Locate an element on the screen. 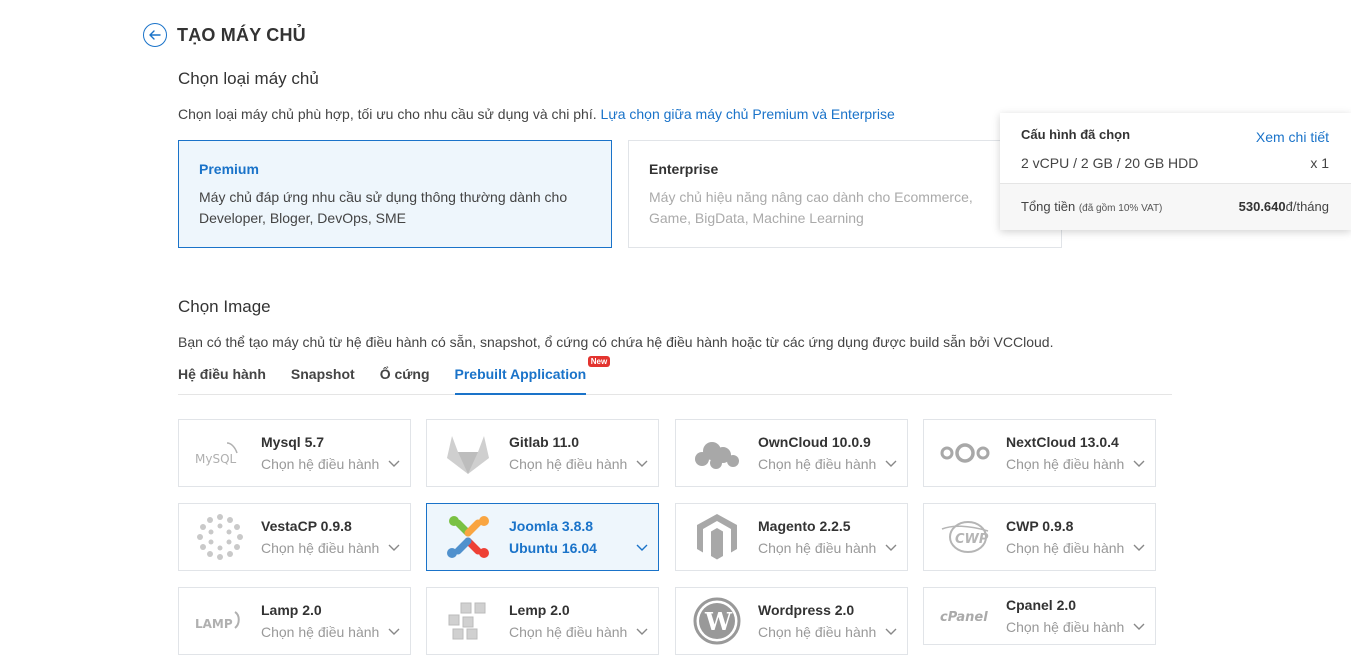 This screenshot has width=1351, height=655. server-type-title: Chọn loại máy chủ is located at coordinates (248, 78).